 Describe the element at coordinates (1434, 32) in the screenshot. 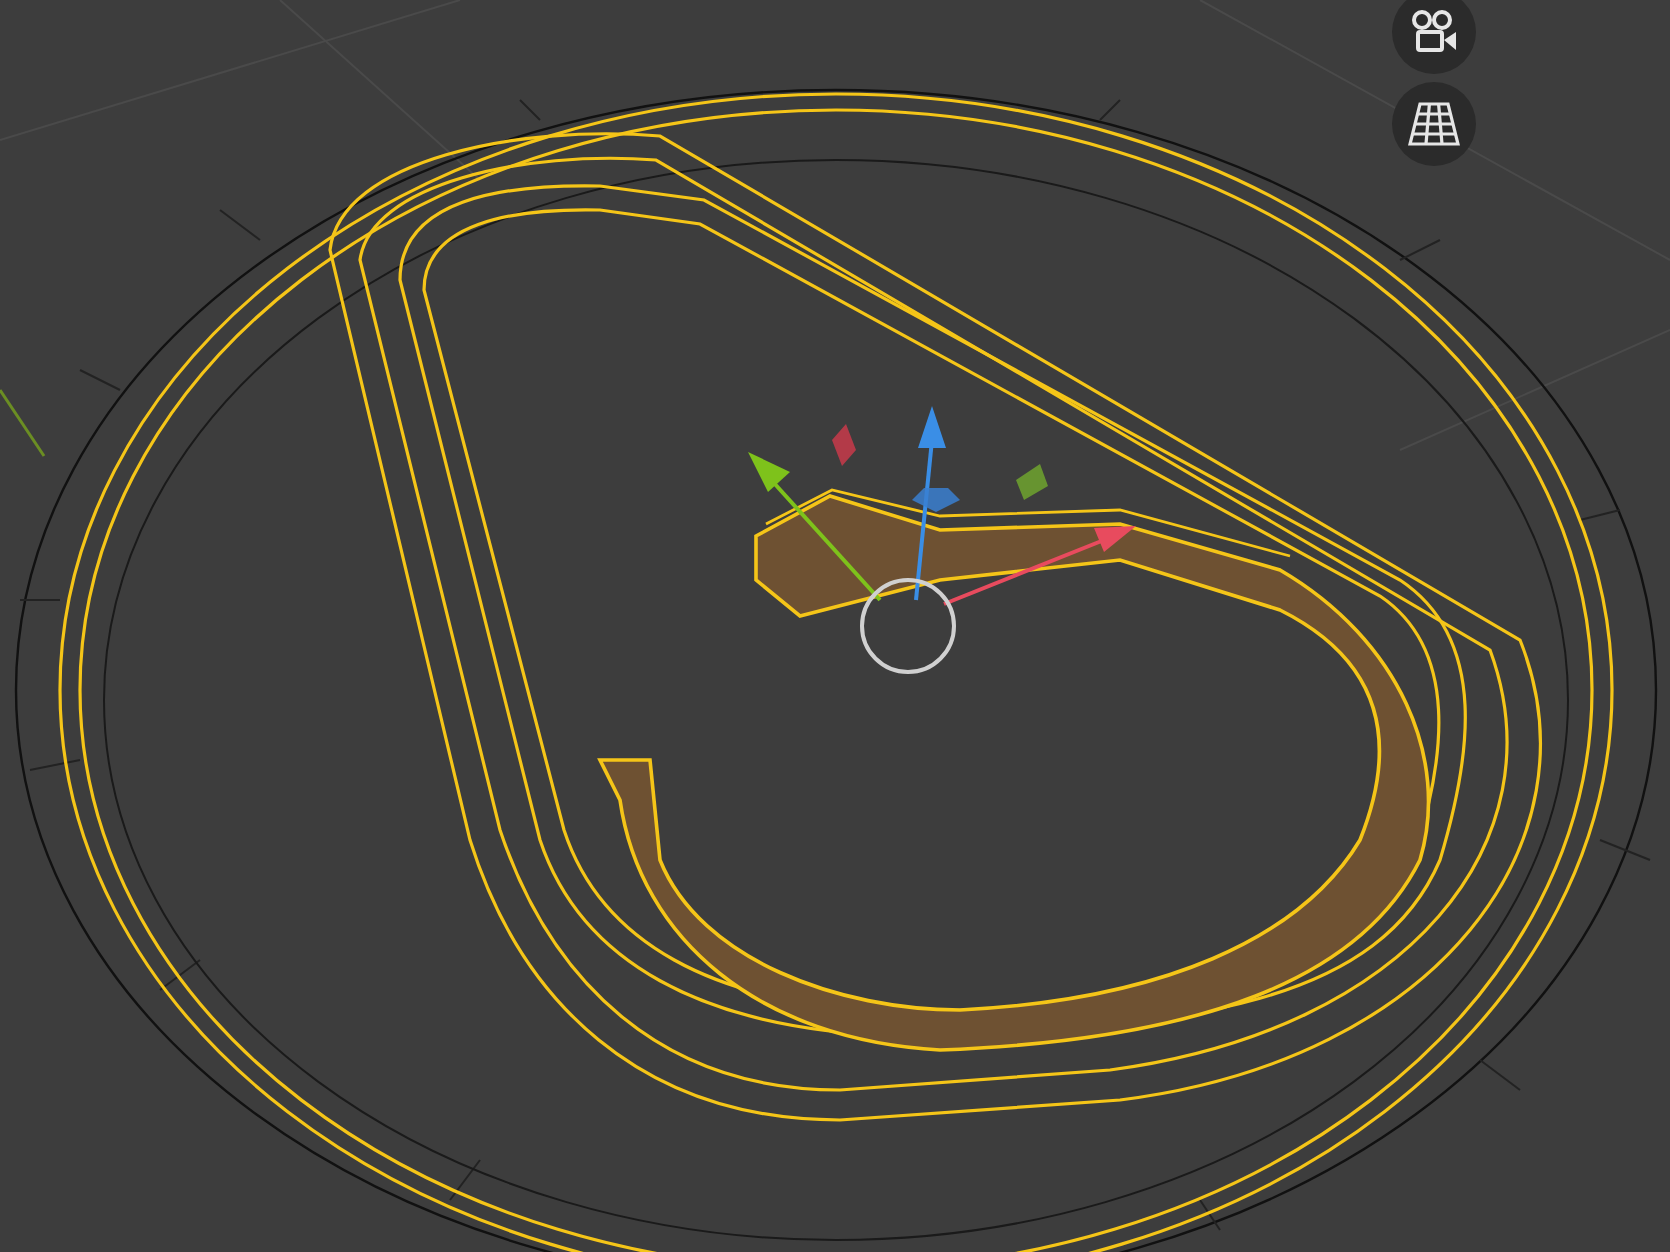

I see `camera-icon` at that location.